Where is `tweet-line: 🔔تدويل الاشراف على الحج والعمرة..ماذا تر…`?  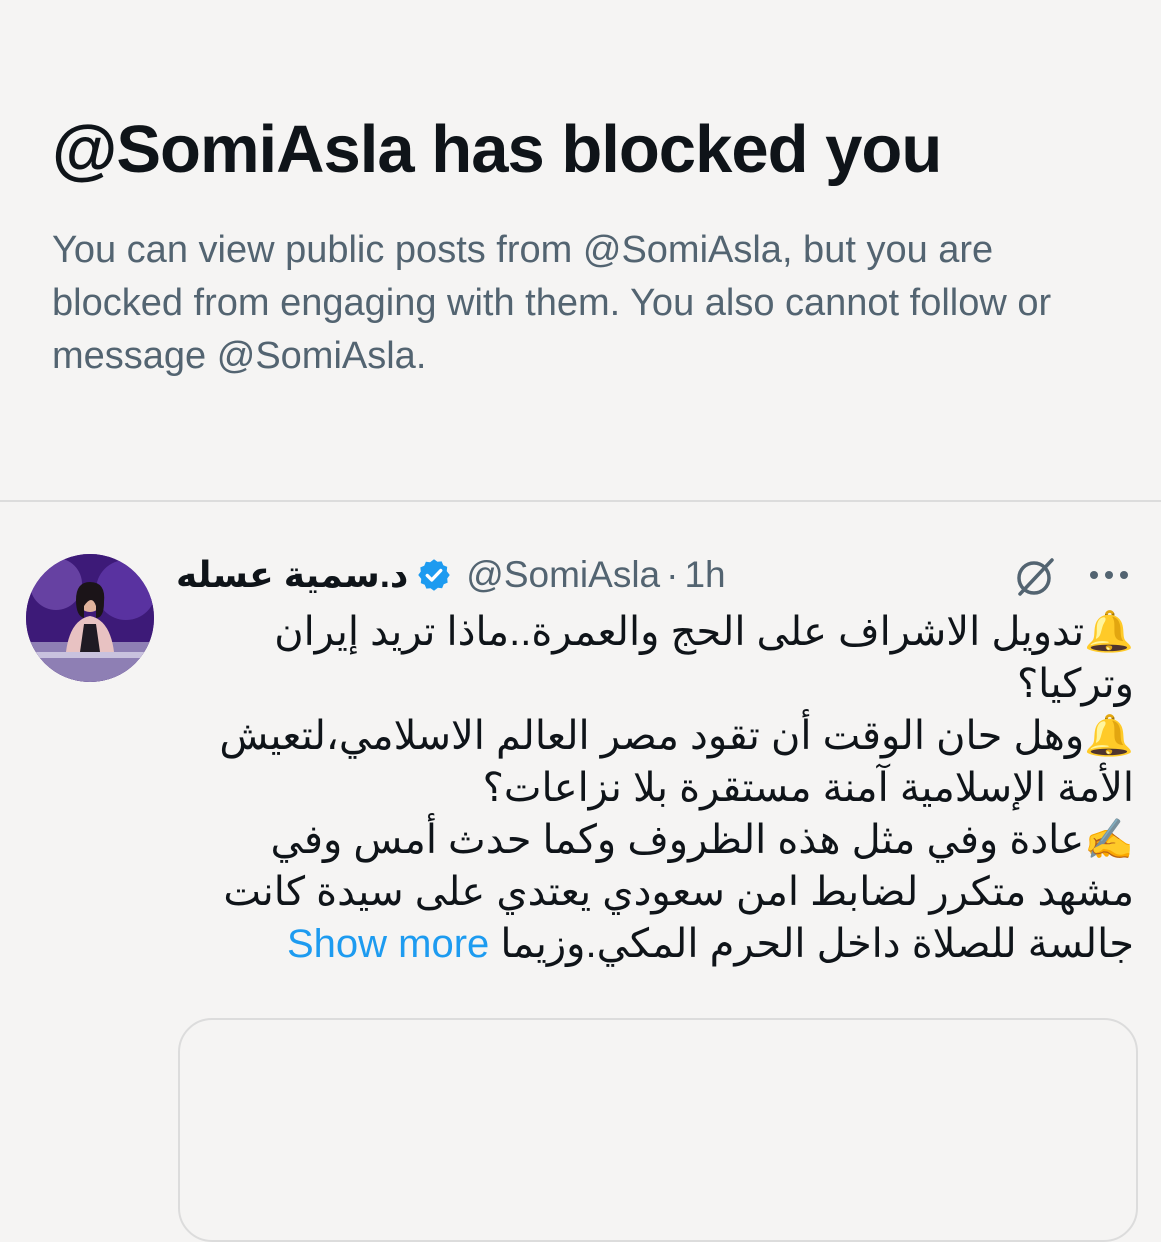 tweet-line: 🔔تدويل الاشراف على الحج والعمرة..ماذا تر… is located at coordinates (655, 658).